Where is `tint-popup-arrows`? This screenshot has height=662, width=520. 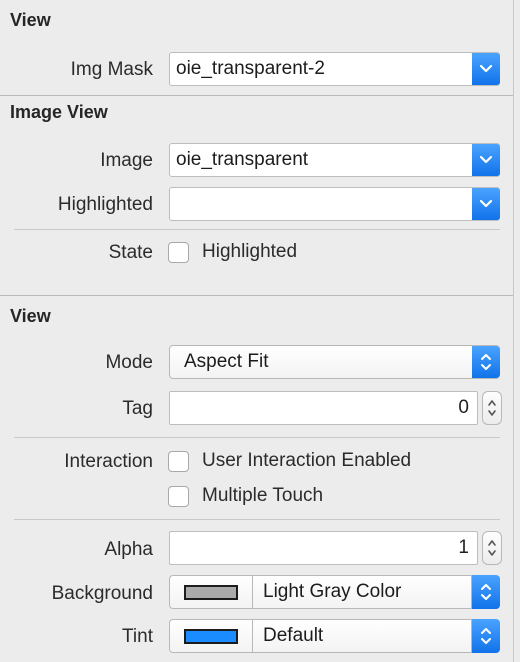
tint-popup-arrows is located at coordinates (486, 636).